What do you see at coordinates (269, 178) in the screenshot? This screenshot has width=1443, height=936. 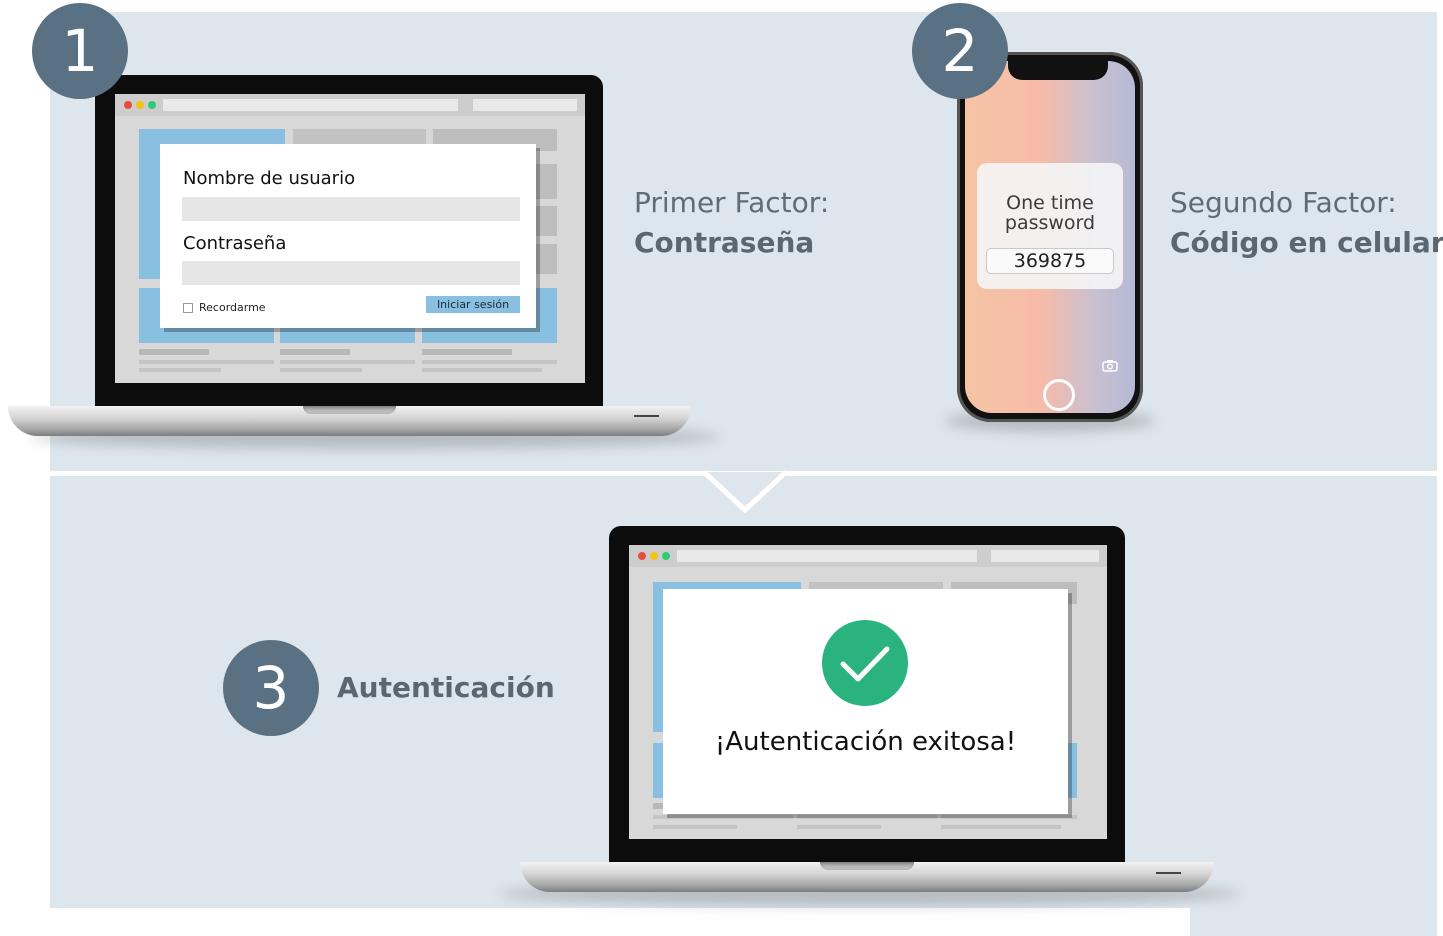 I see `username-label: Nombre de usuario` at bounding box center [269, 178].